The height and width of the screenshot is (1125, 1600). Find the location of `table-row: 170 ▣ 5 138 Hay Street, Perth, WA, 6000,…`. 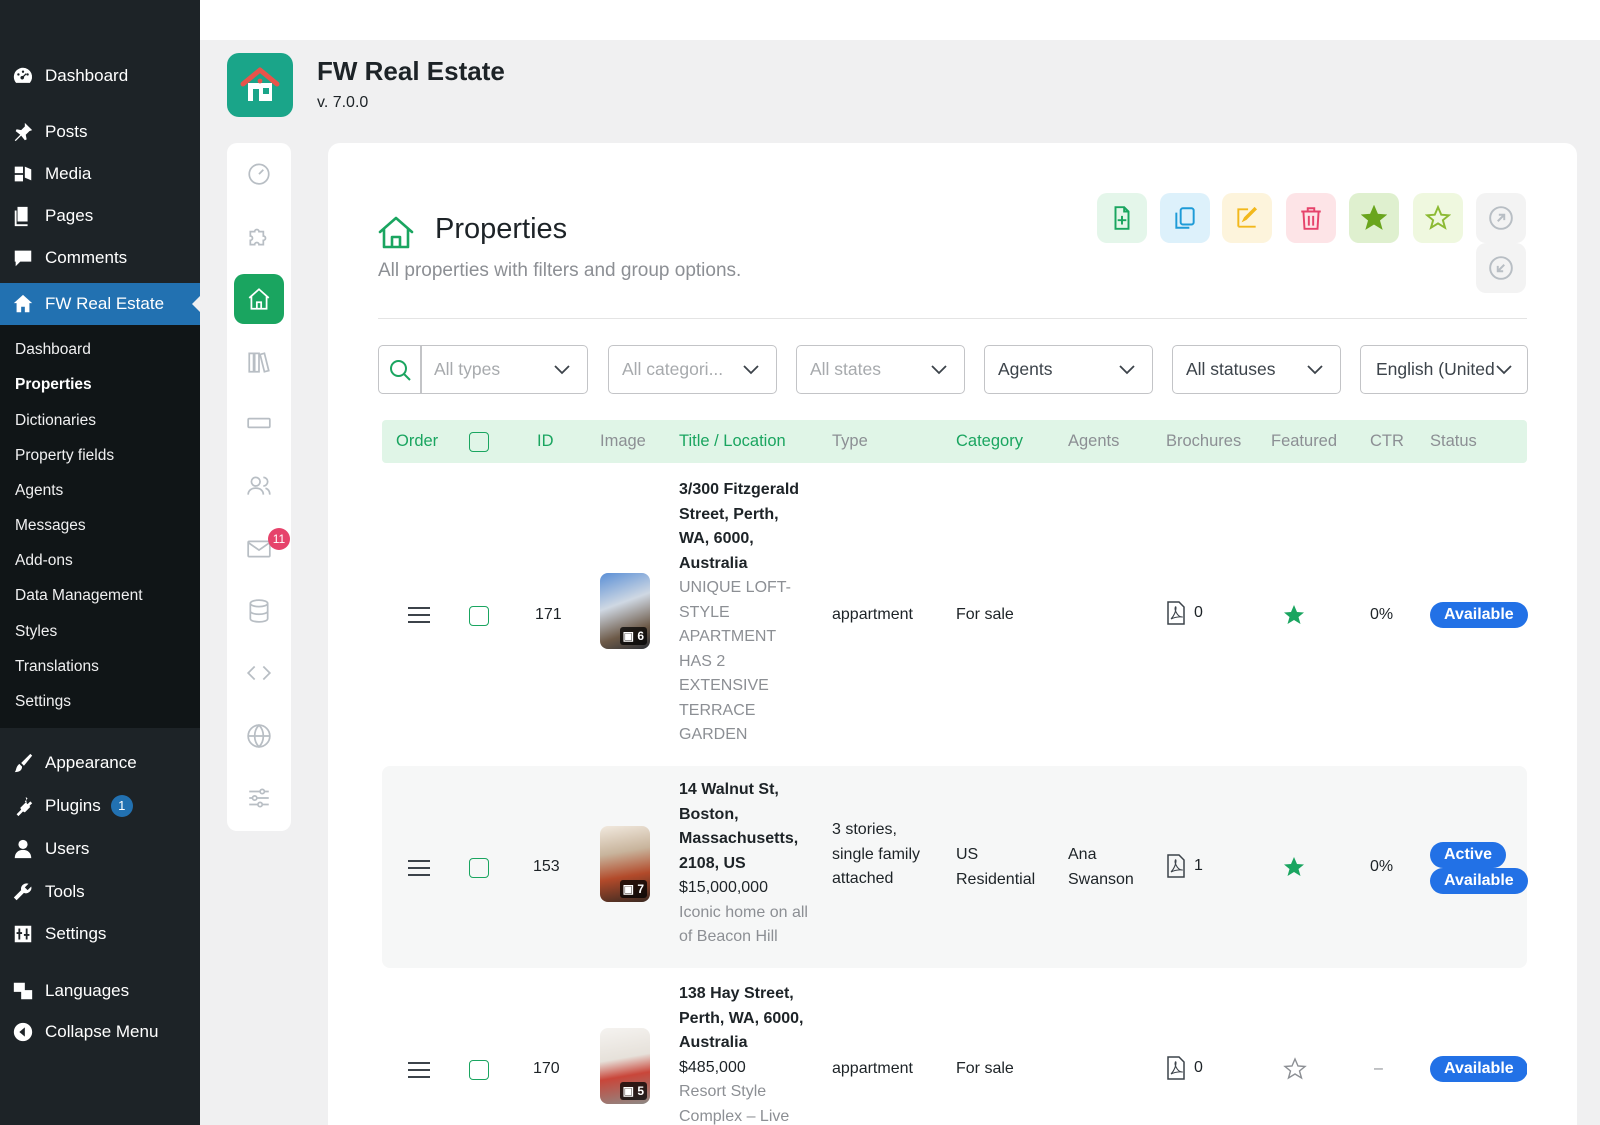

table-row: 170 ▣ 5 138 Hay Street, Perth, WA, 6000,… is located at coordinates (954, 1052).